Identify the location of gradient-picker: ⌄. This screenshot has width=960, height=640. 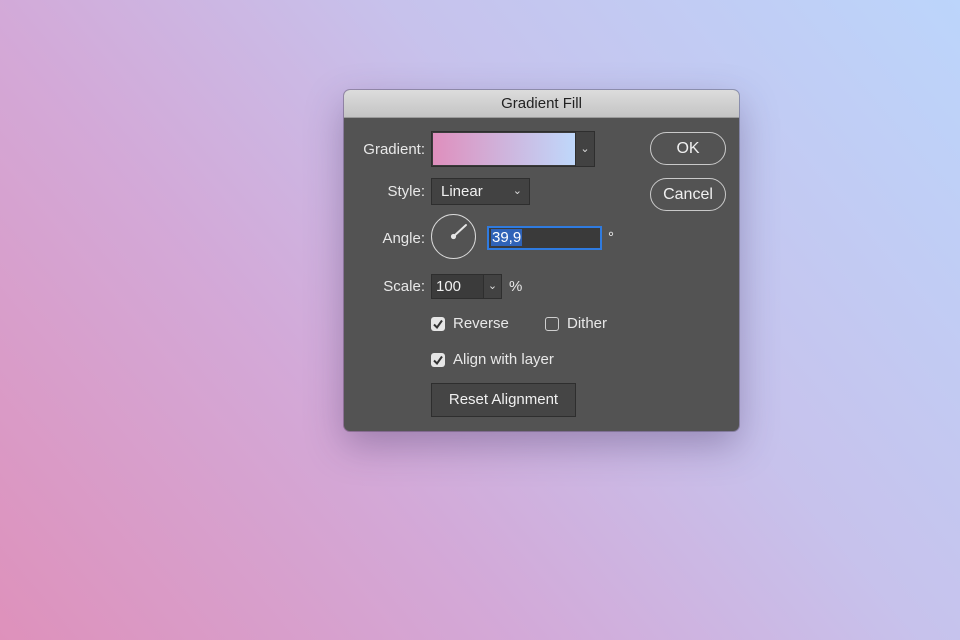
(513, 149).